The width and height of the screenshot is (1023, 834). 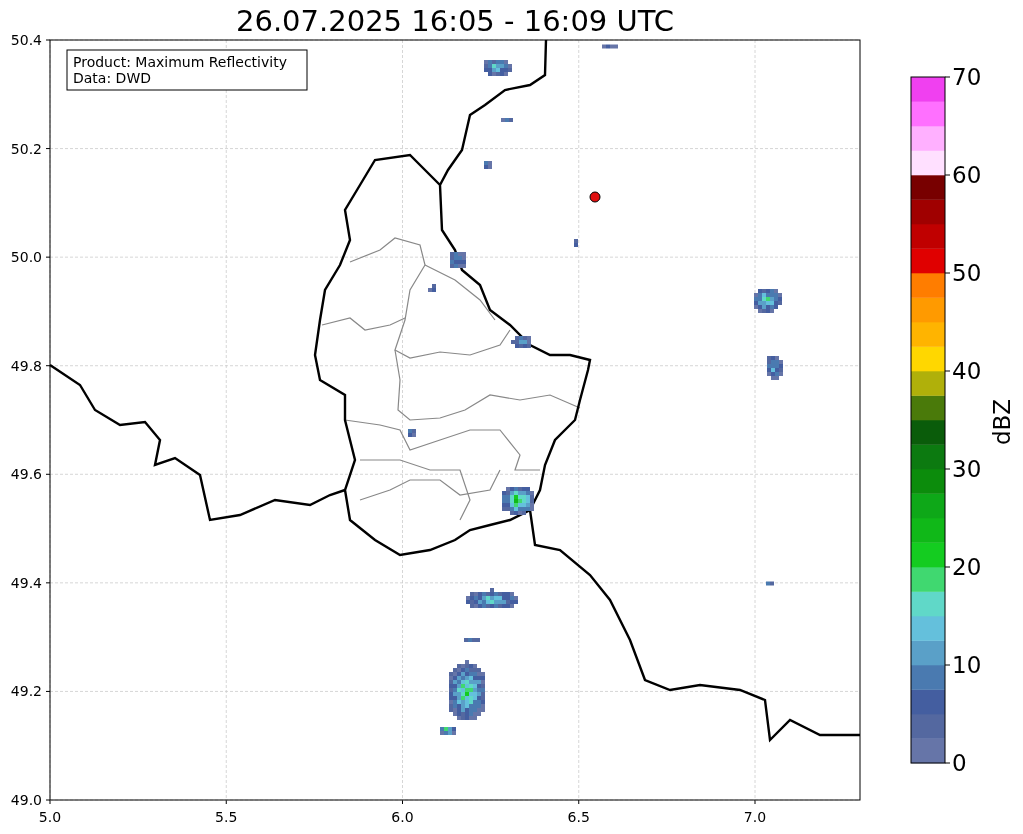 What do you see at coordinates (967, 273) in the screenshot?
I see `colorbar-label: 50` at bounding box center [967, 273].